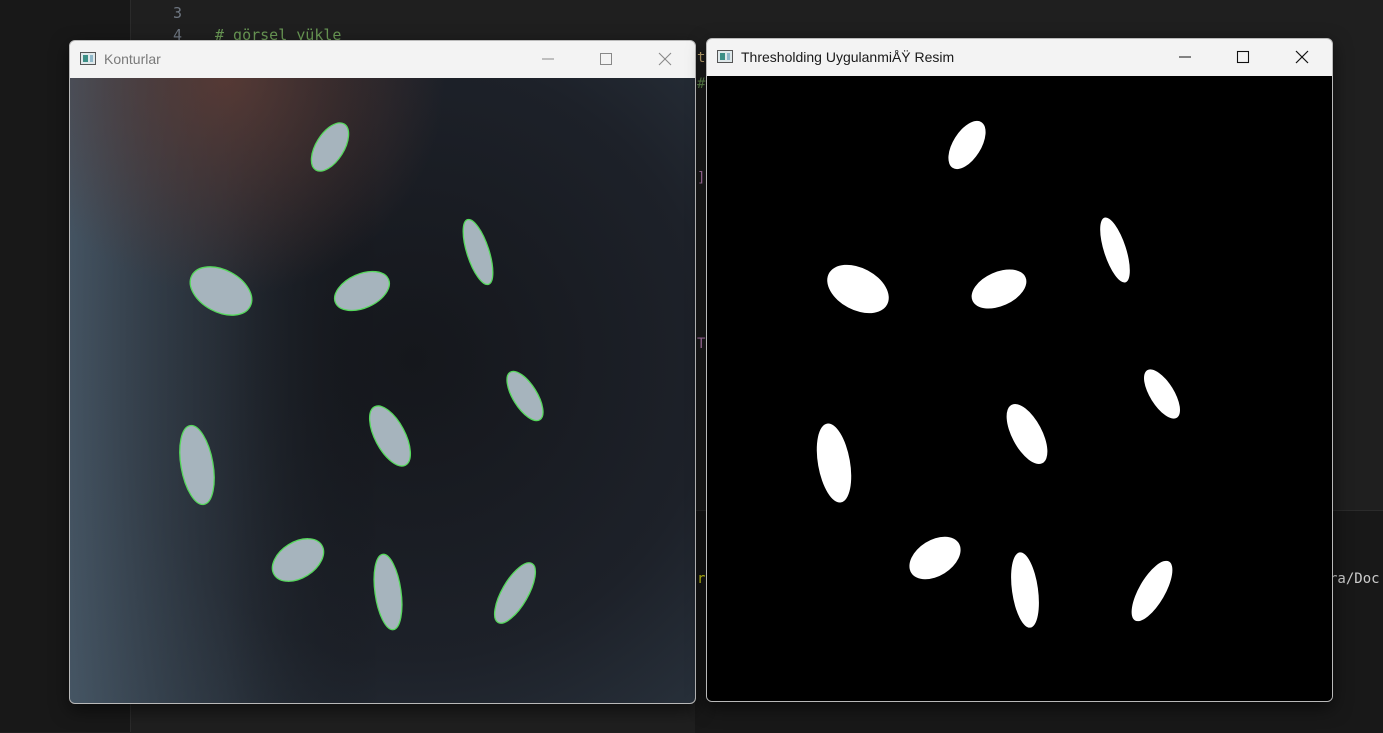  What do you see at coordinates (701, 84) in the screenshot?
I see `code-fragment: #` at bounding box center [701, 84].